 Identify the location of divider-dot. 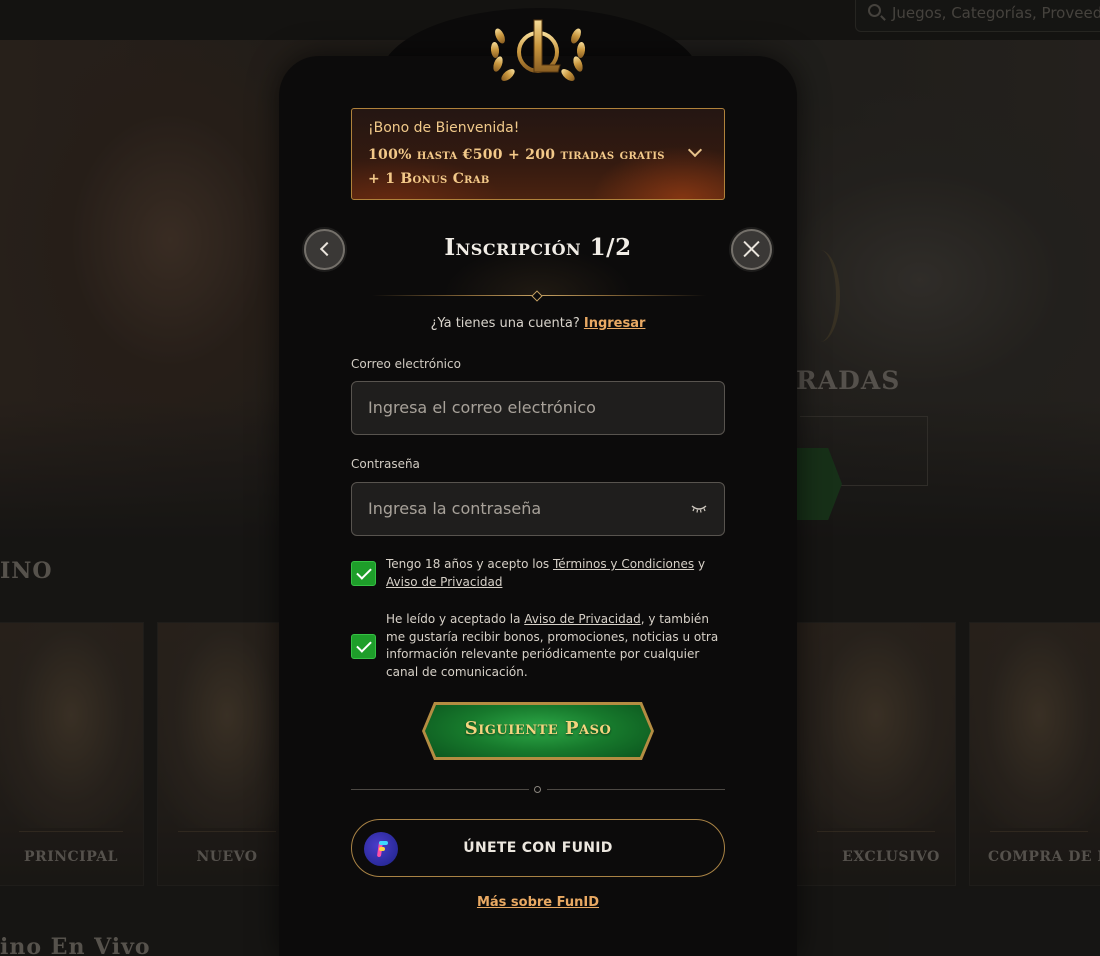
(537, 789).